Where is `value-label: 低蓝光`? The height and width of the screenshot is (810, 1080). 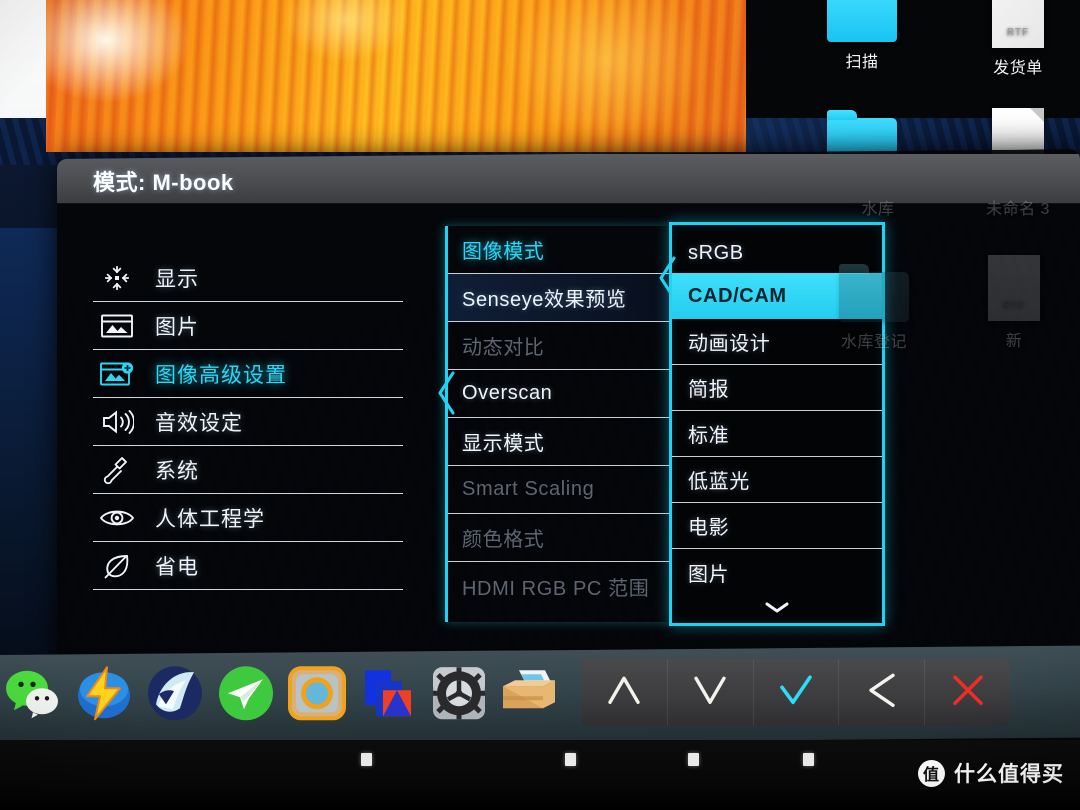 value-label: 低蓝光 is located at coordinates (719, 482).